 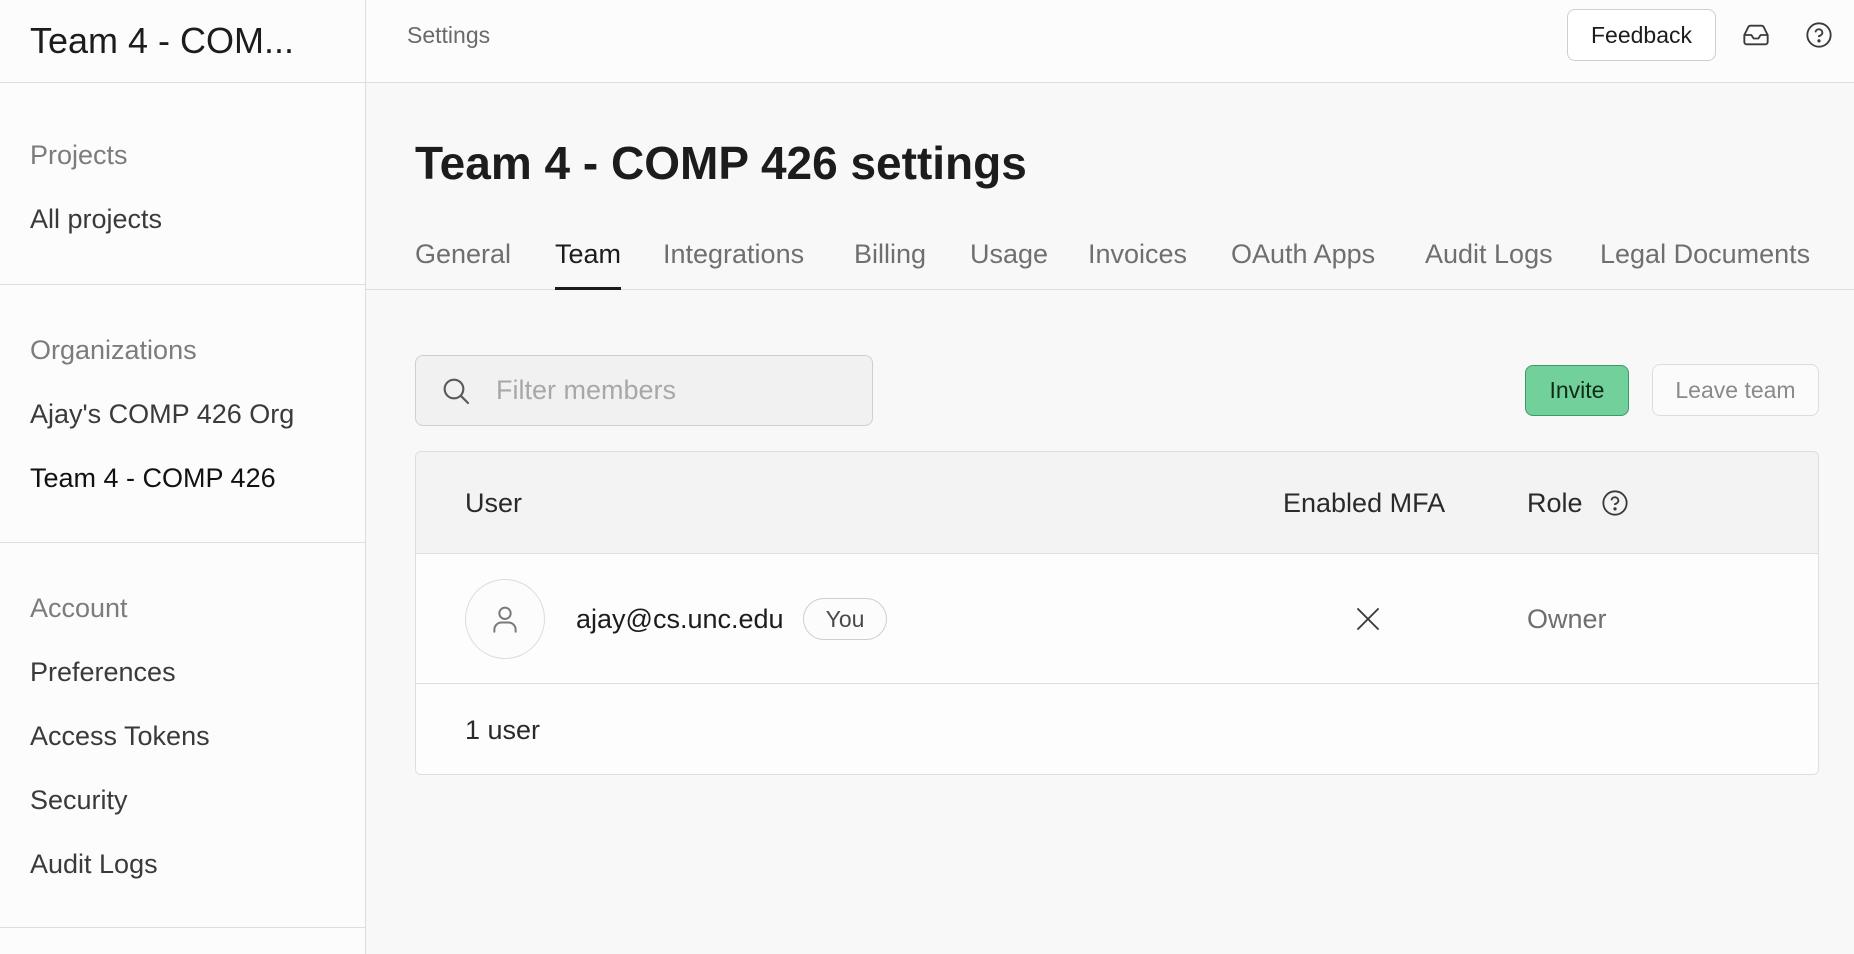 What do you see at coordinates (1555, 503) in the screenshot?
I see `column-header-role-label: Role` at bounding box center [1555, 503].